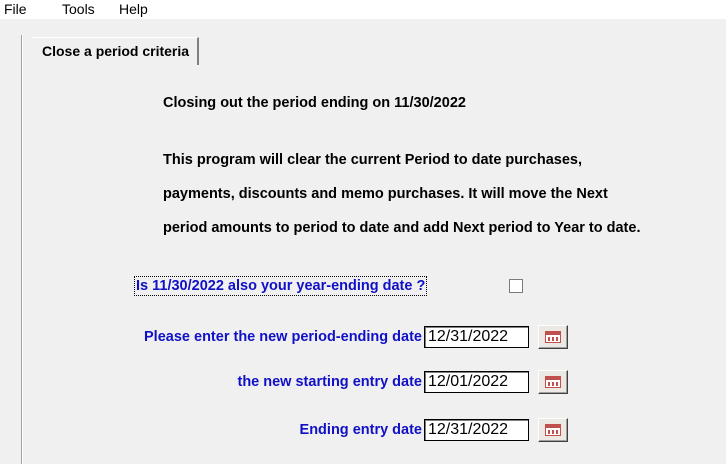  What do you see at coordinates (133, 9) in the screenshot?
I see `menu-help: Help` at bounding box center [133, 9].